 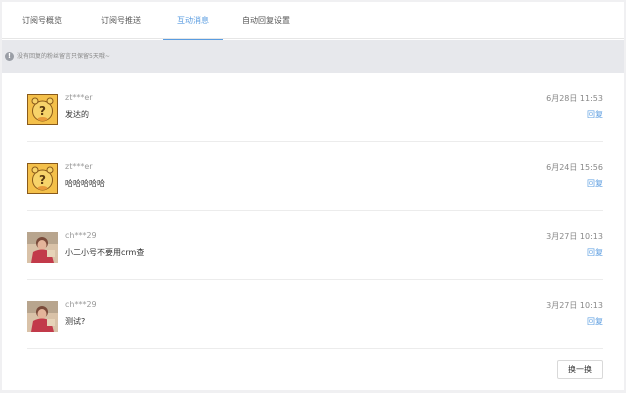 I want to click on tab-interactive-messages: 互动消息, so click(x=193, y=21).